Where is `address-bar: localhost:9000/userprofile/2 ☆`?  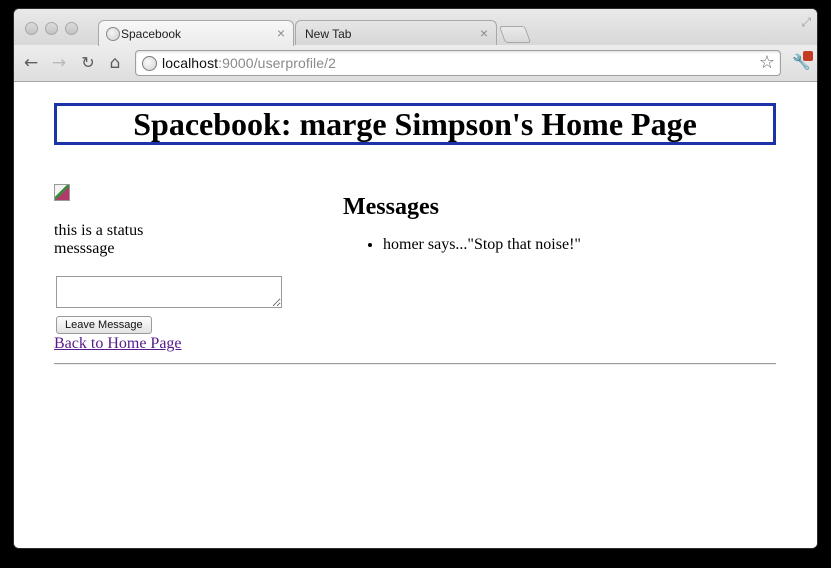 address-bar: localhost:9000/userprofile/2 ☆ is located at coordinates (458, 63).